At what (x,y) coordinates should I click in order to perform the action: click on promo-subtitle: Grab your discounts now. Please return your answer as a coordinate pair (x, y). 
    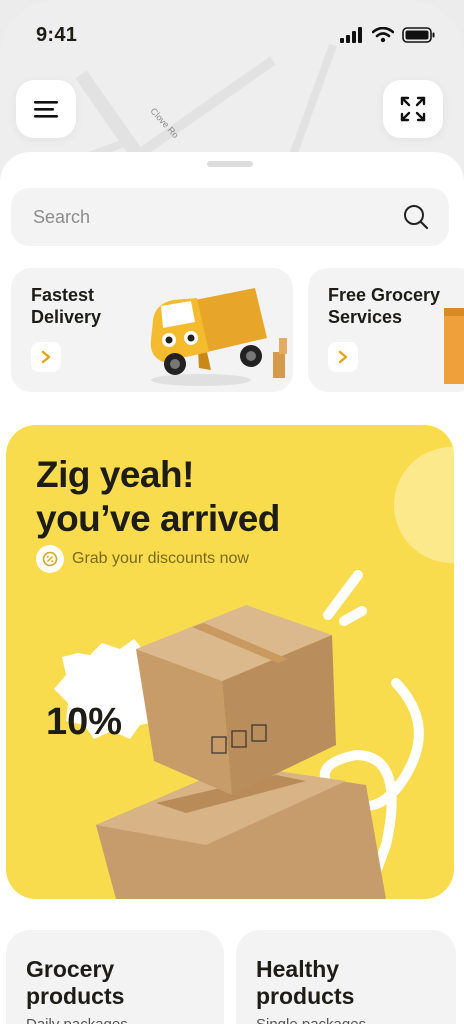
    Looking at the image, I should click on (160, 558).